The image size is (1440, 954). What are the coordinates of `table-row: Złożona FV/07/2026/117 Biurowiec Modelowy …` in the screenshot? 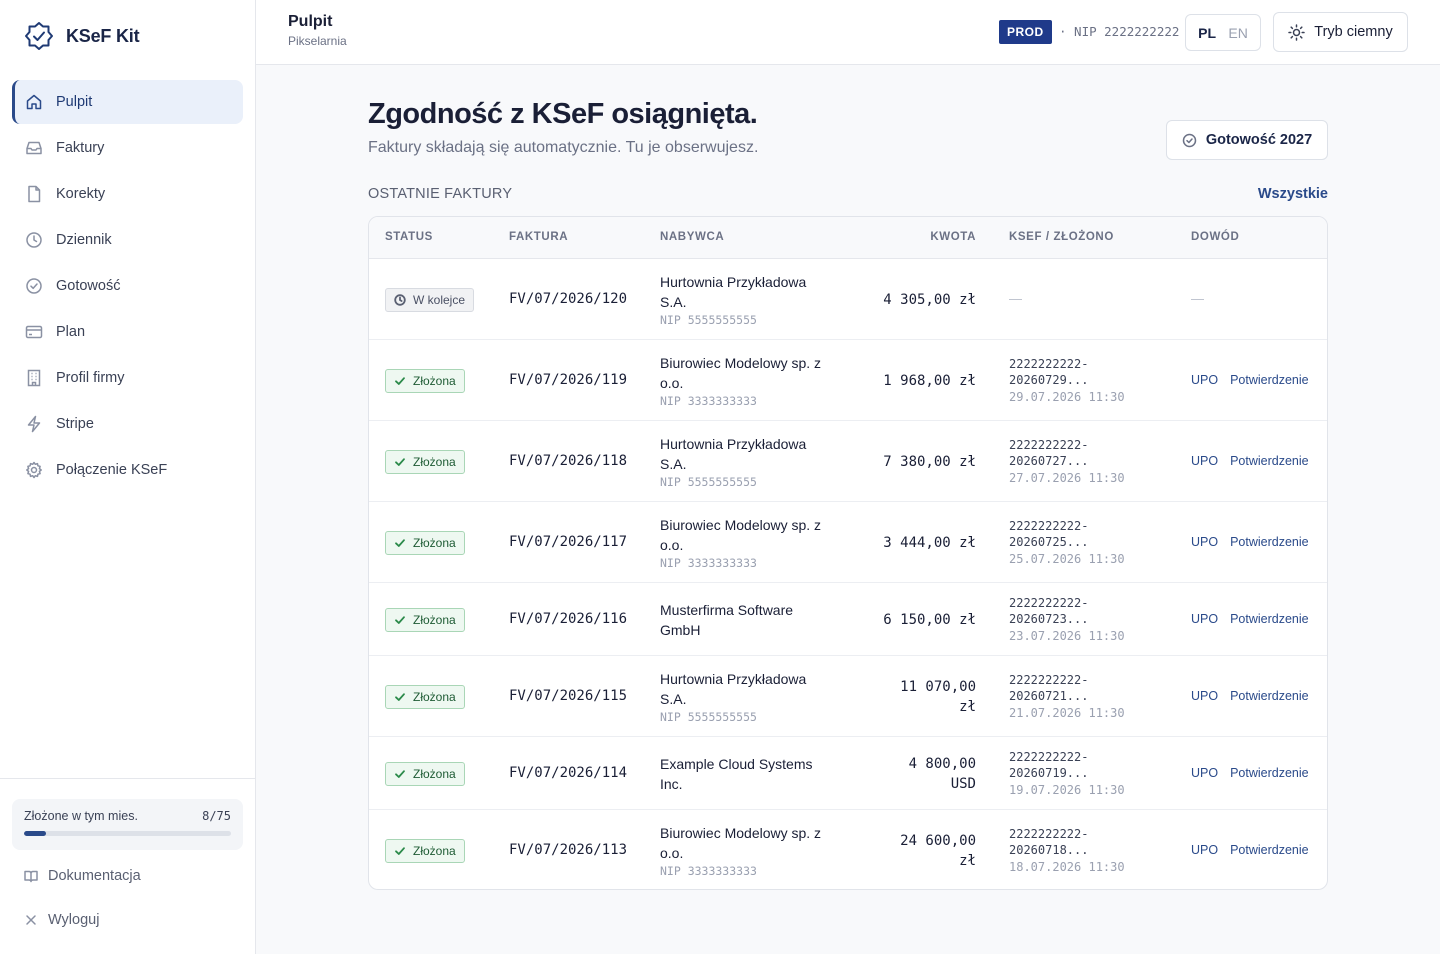 It's located at (848, 542).